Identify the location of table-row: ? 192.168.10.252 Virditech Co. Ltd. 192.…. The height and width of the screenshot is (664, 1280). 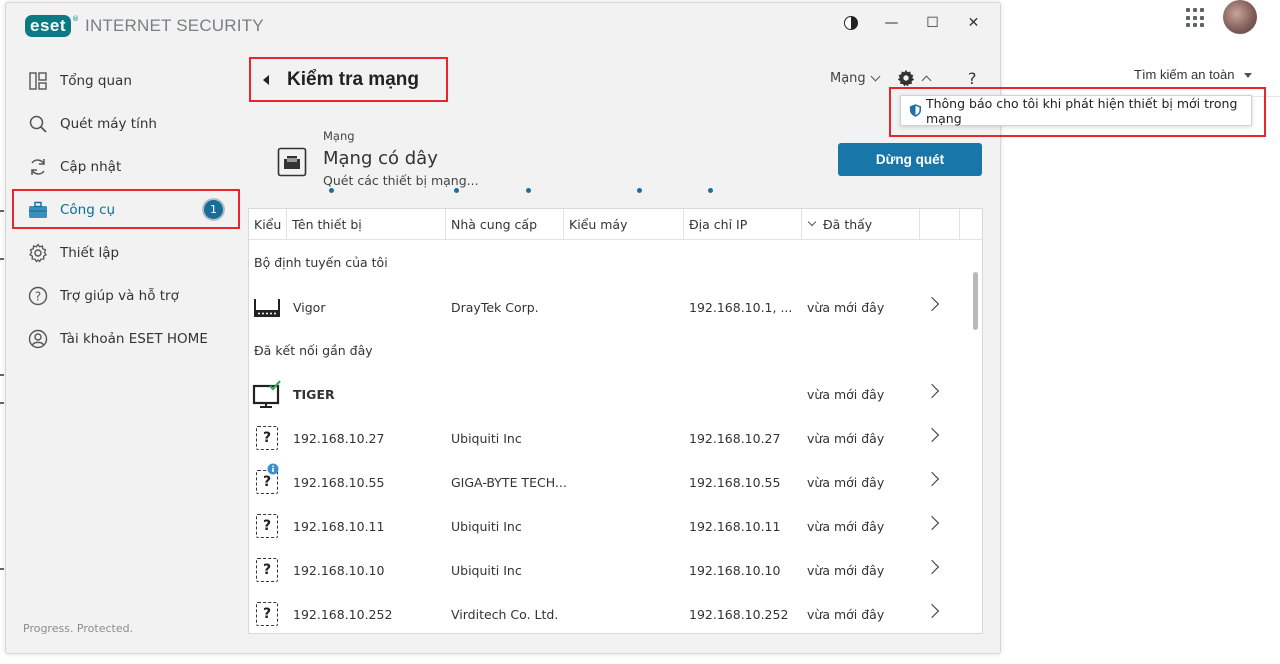
(608, 612).